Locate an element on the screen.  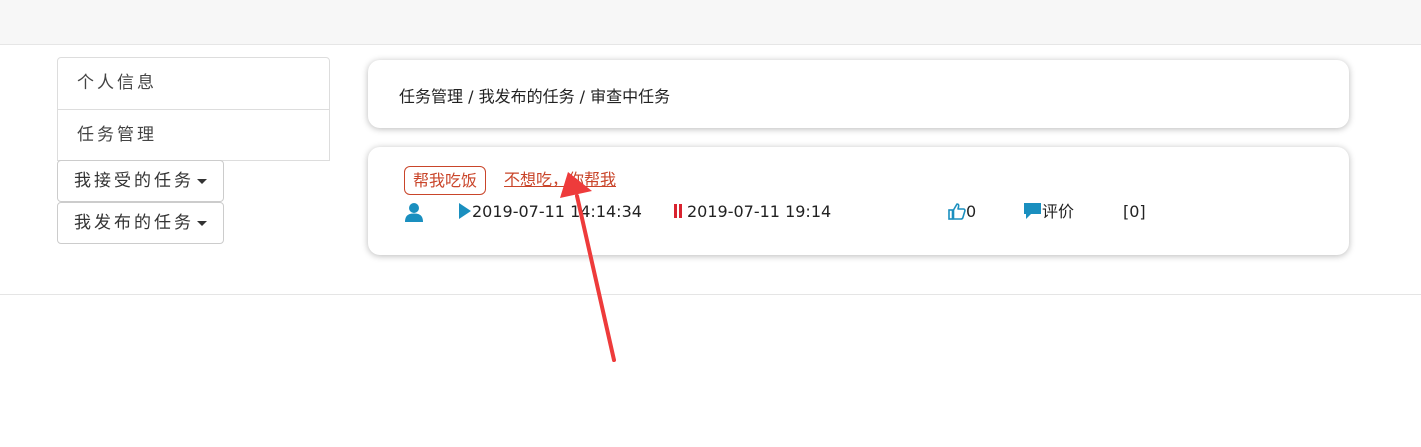
task-category-tag: 帮我吃饭 is located at coordinates (445, 180).